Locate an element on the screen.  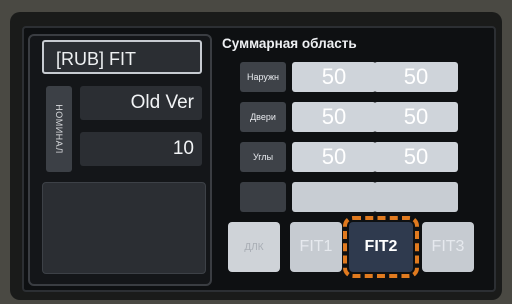
cell-doors-col1: 50 is located at coordinates (334, 117).